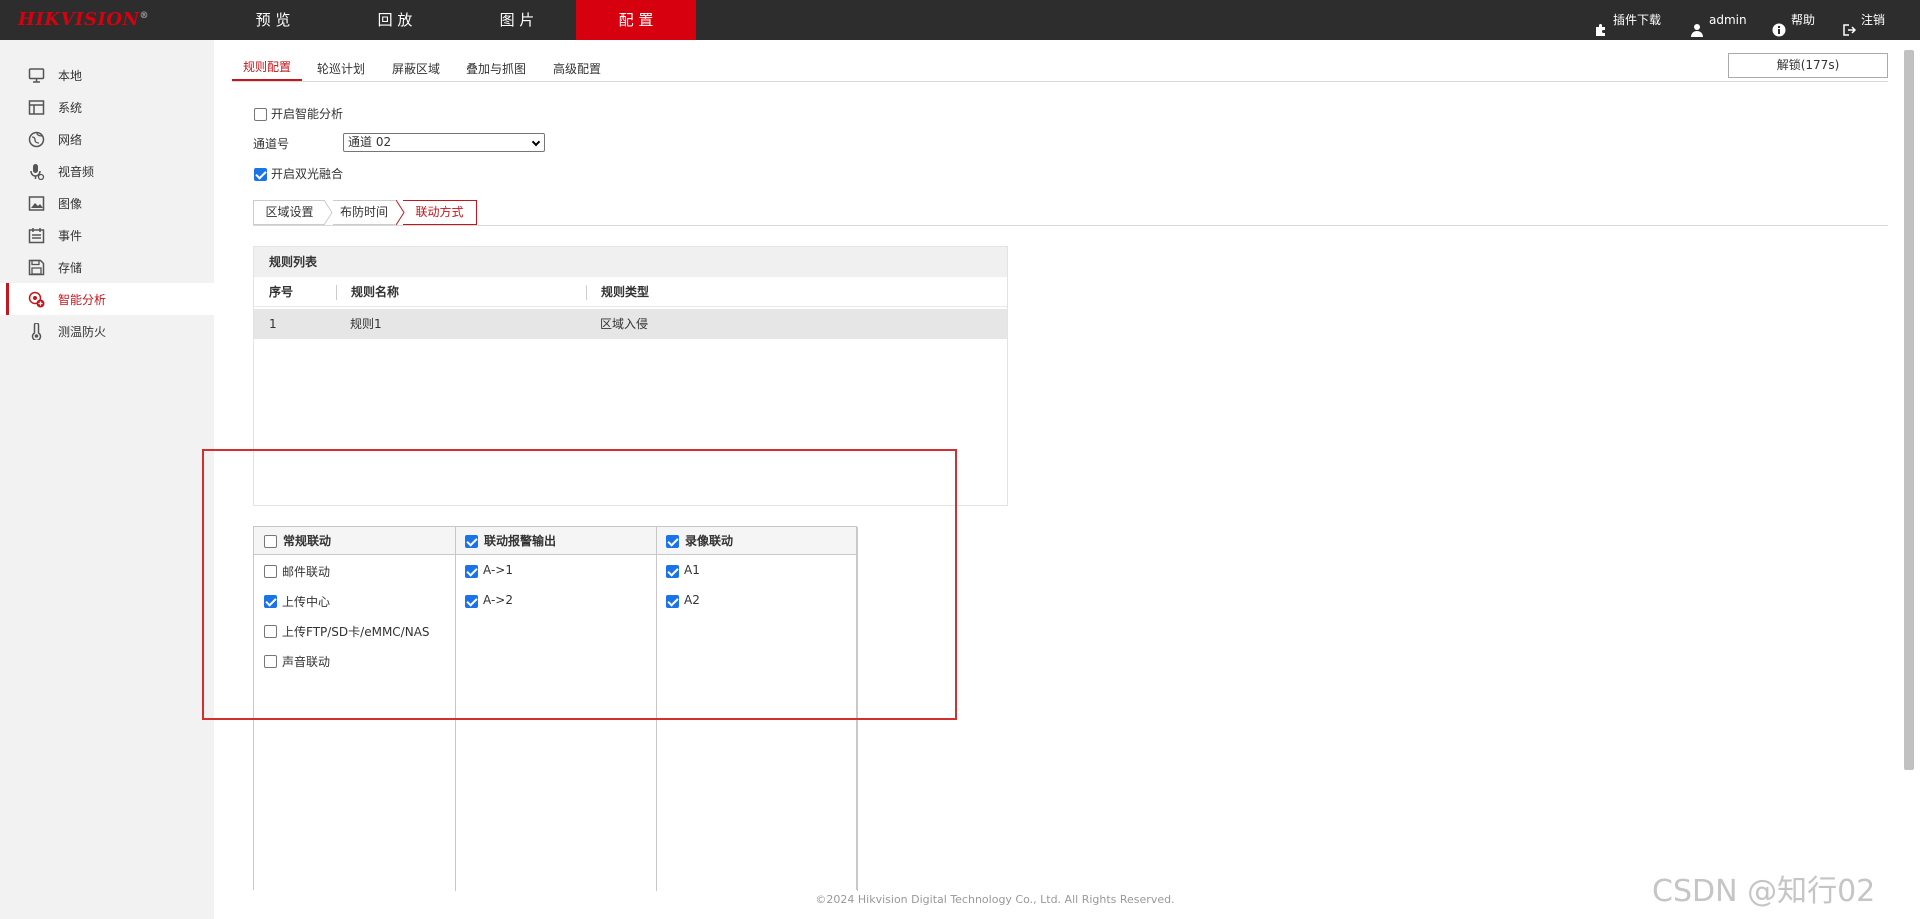 The image size is (1920, 919). I want to click on rule-list-header: 序号 规则名称 规则类型, so click(630, 292).